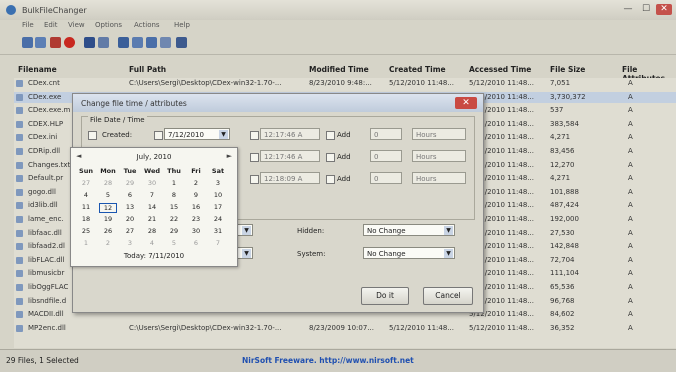  I want to click on add-value-3: 0, so click(386, 178).